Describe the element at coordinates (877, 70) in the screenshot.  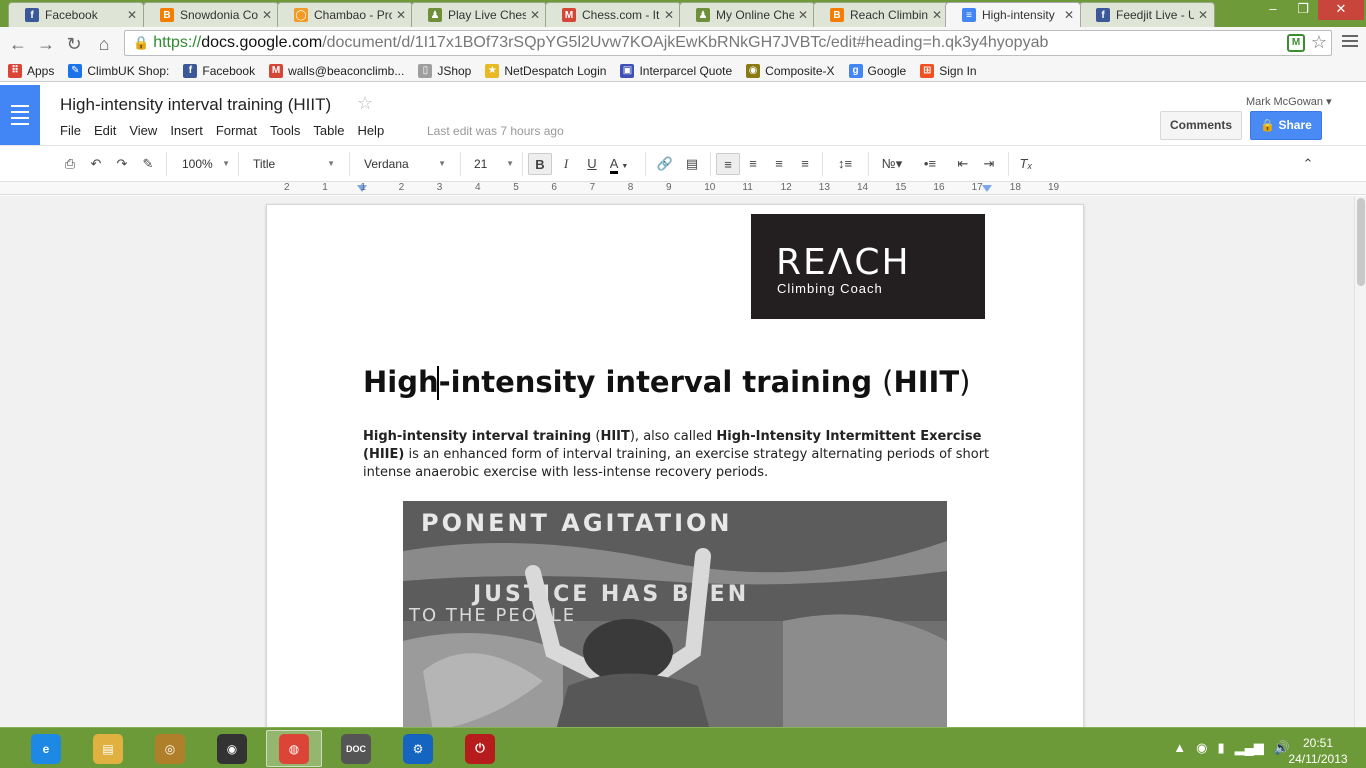
I see `bookmark-item: g Google` at that location.